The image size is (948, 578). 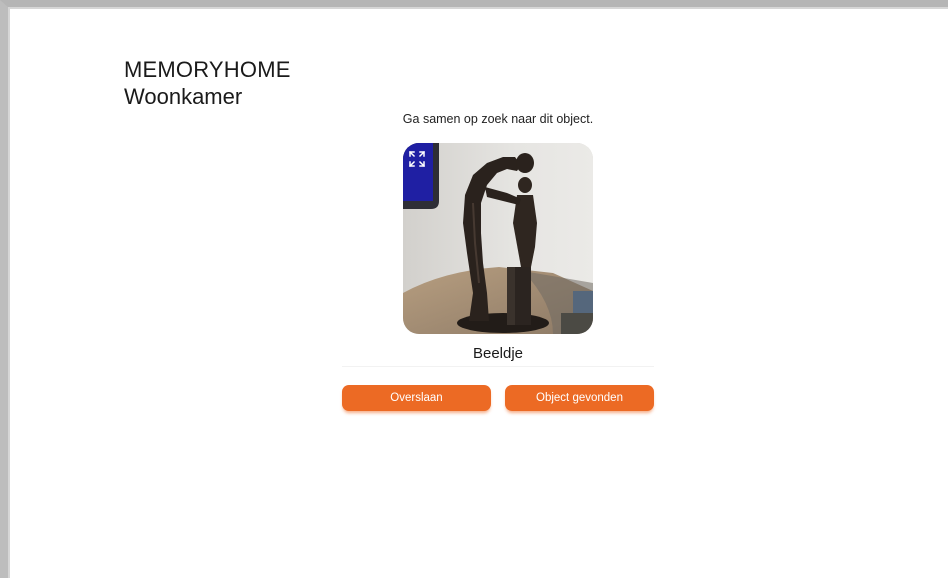 I want to click on object-photo-image, so click(x=498, y=238).